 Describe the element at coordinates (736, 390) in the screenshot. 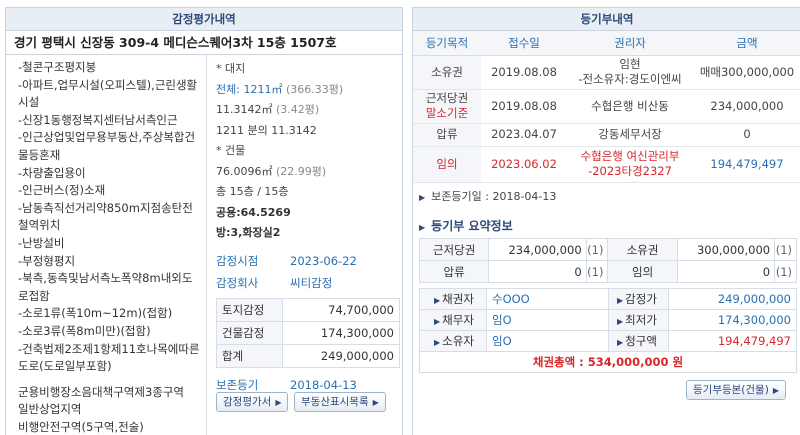

I see `register-copy-button: 등기부등본(건물) ▶` at that location.